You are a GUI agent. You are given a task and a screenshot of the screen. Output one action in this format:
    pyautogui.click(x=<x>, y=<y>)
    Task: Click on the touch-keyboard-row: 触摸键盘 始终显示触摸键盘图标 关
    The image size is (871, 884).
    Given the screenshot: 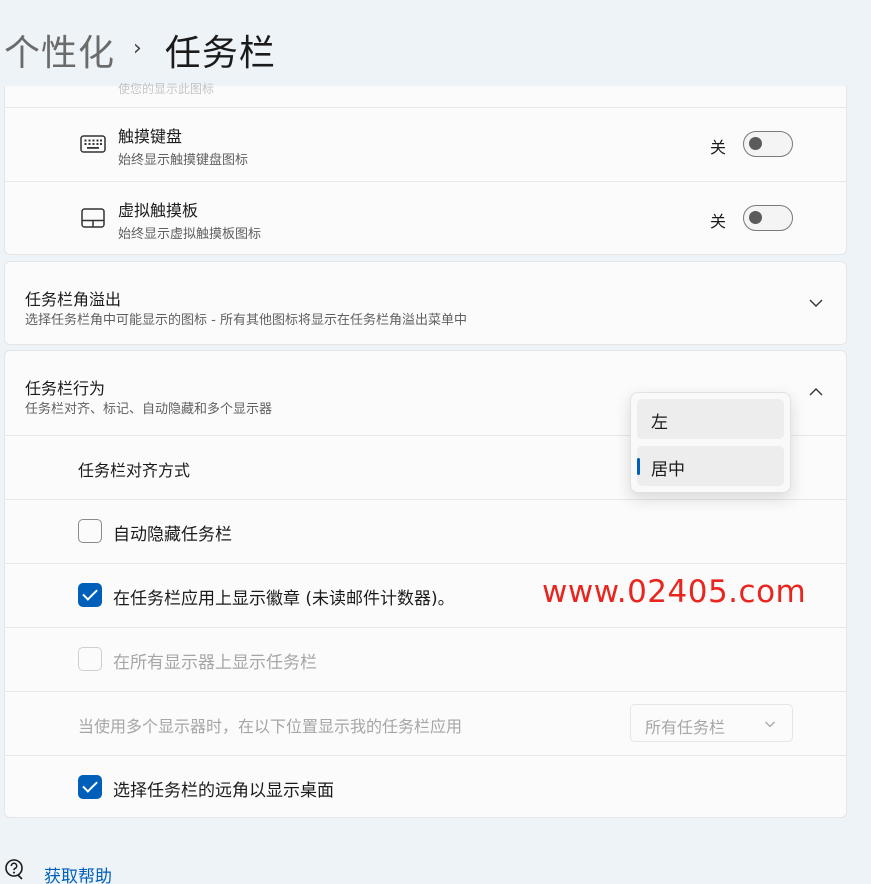 What is the action you would take?
    pyautogui.click(x=425, y=145)
    